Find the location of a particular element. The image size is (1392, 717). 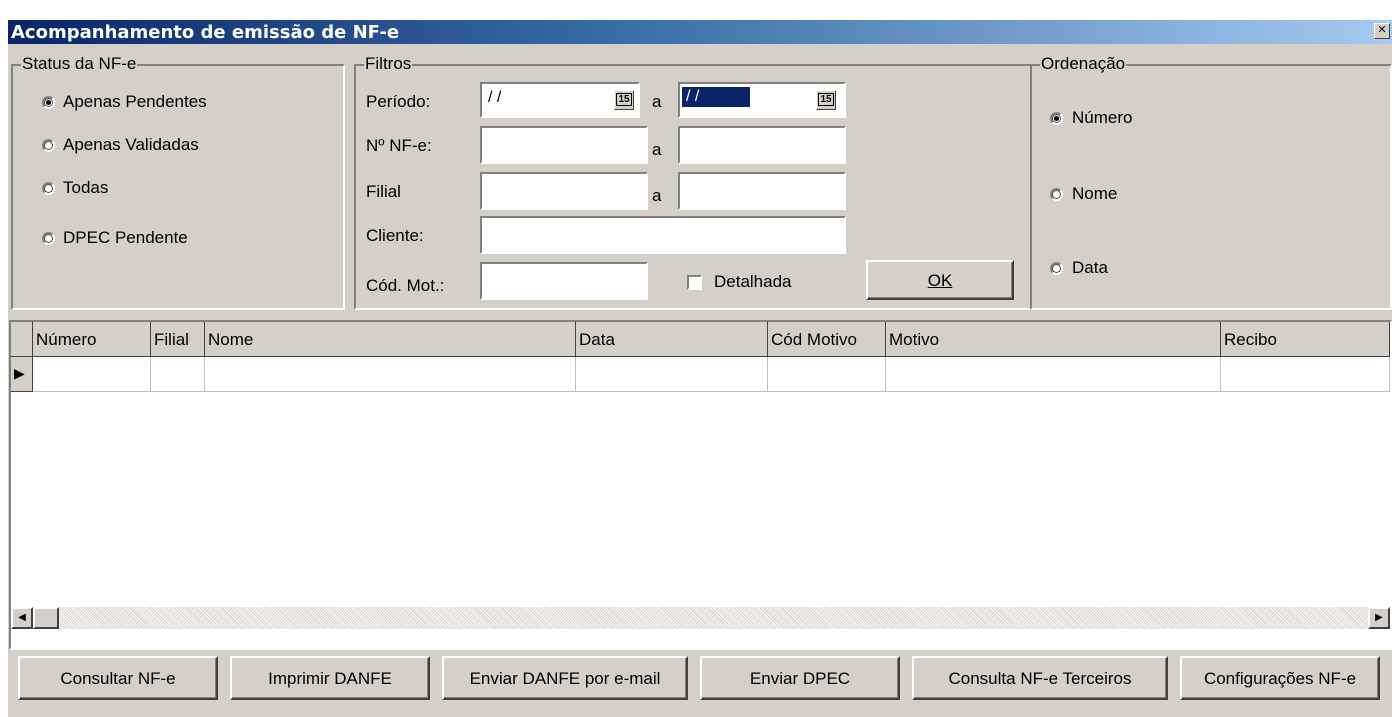

column-header-nome: Nome is located at coordinates (390, 339).